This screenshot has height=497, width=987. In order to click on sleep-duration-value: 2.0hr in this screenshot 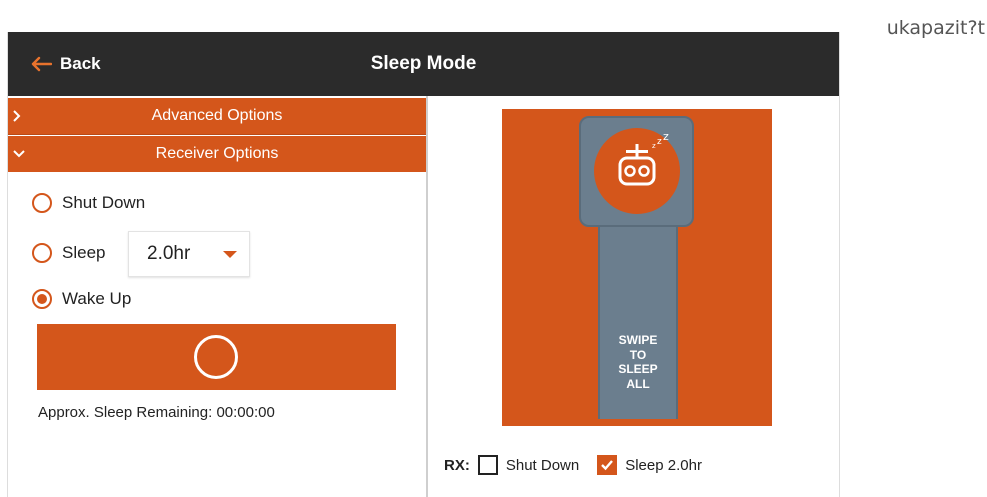, I will do `click(169, 253)`.